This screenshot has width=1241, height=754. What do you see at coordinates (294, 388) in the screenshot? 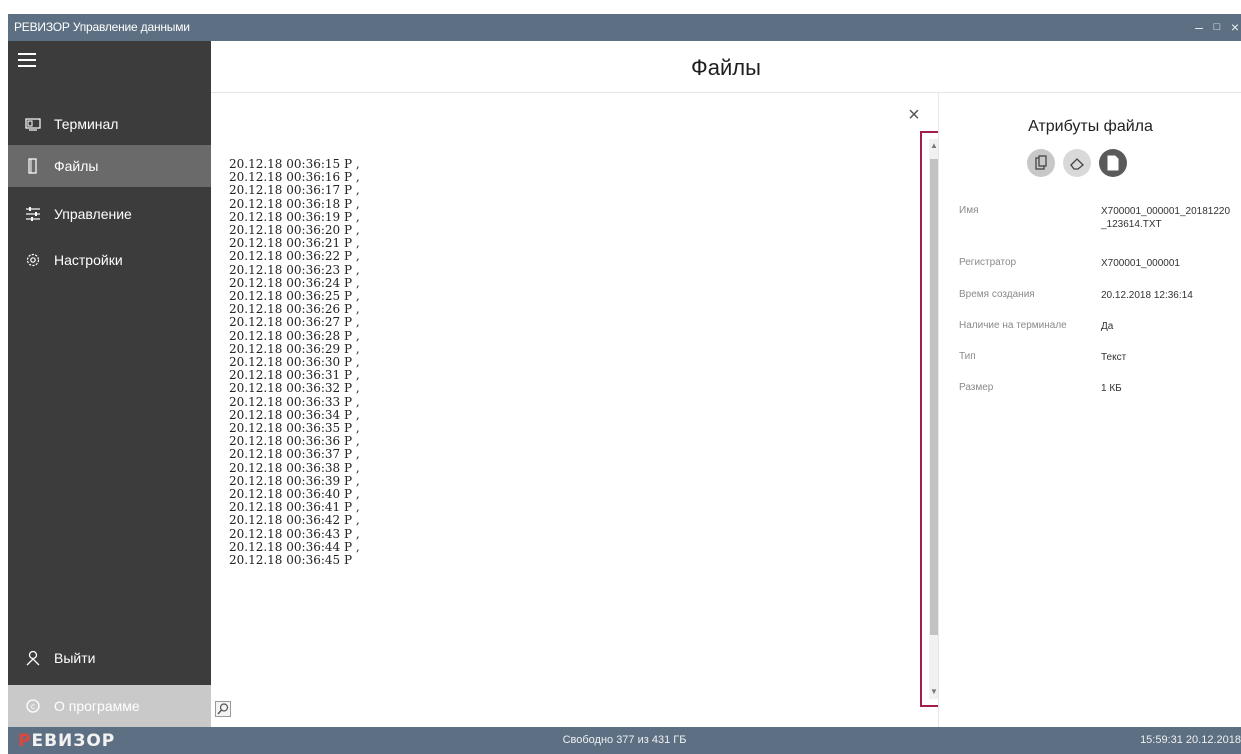
I see `text-line: 20.12.18 00:36:32 P ,` at bounding box center [294, 388].